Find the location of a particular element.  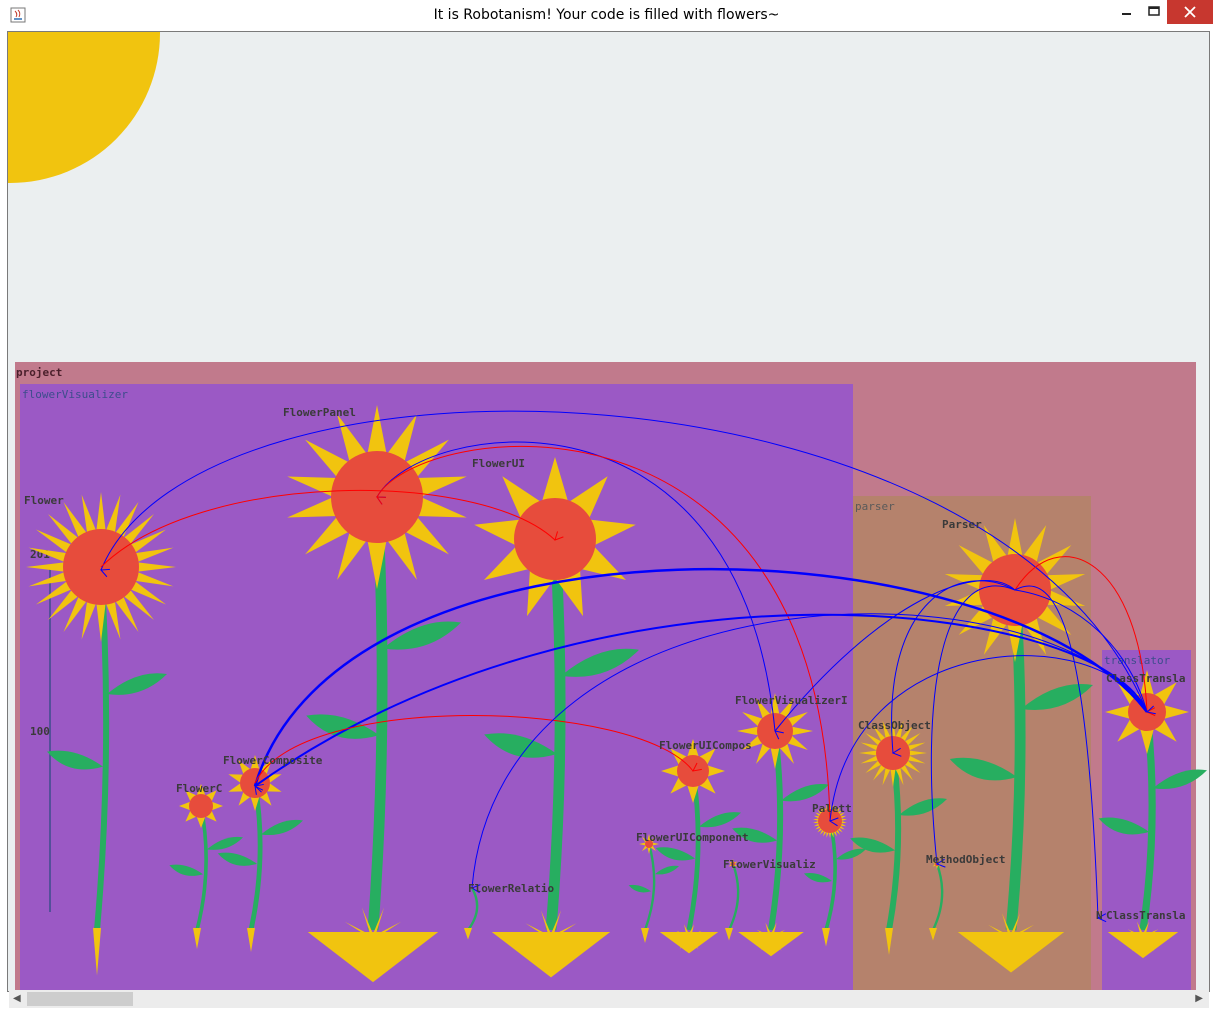

package-parser-label: parser is located at coordinates (875, 506).